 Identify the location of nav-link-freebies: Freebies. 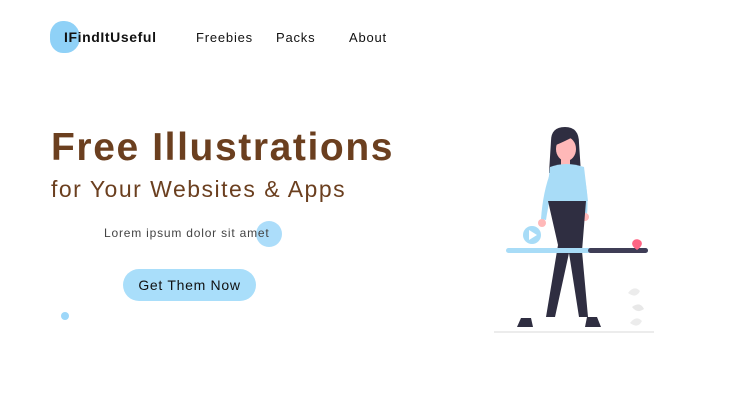
(224, 37).